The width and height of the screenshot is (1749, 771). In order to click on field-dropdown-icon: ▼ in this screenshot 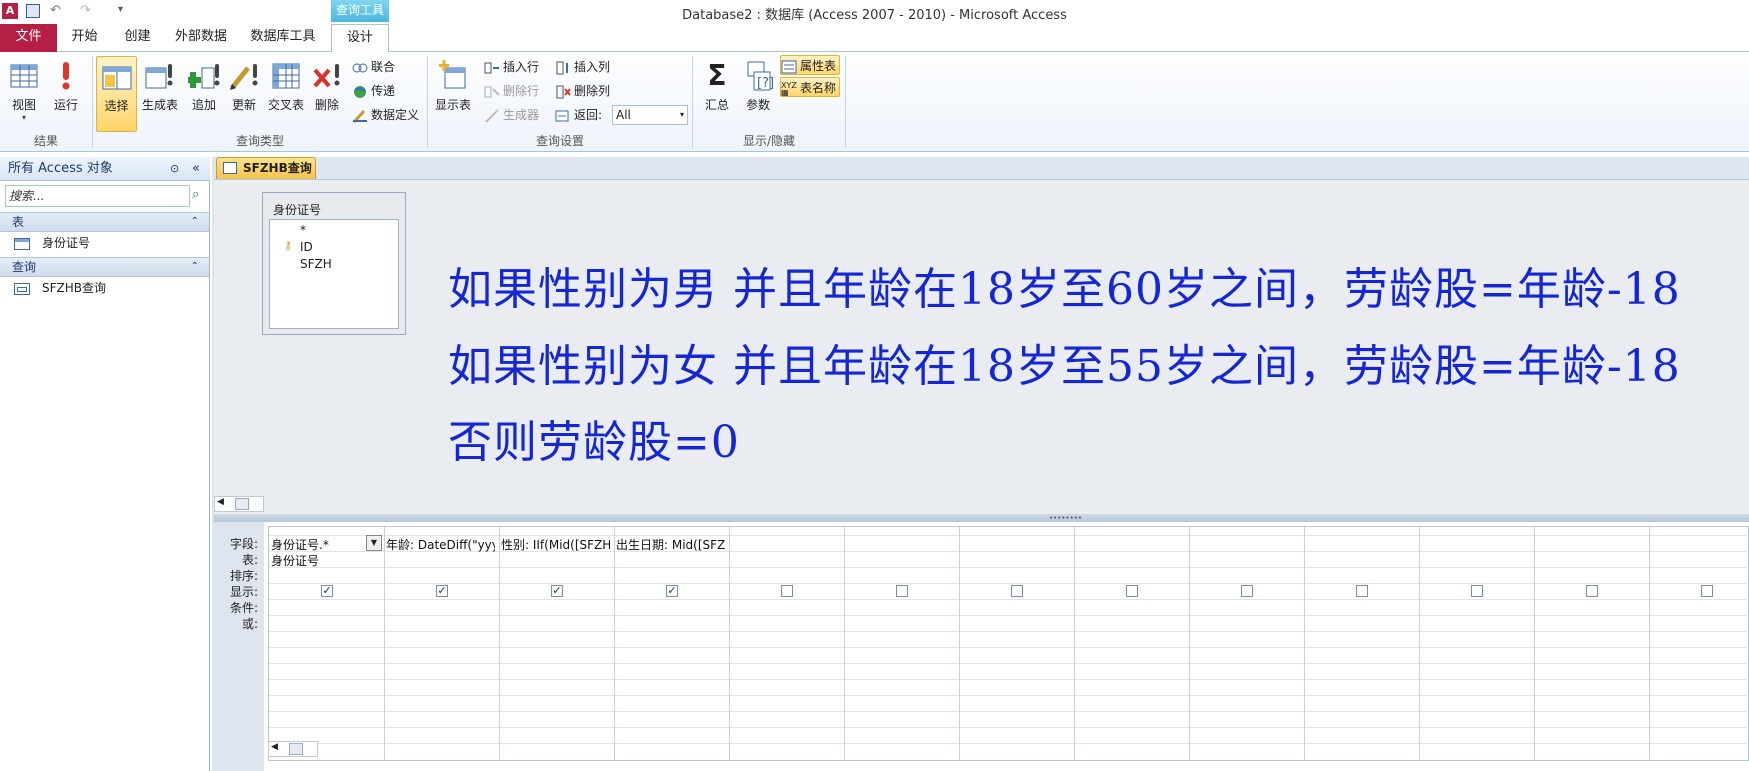, I will do `click(374, 543)`.